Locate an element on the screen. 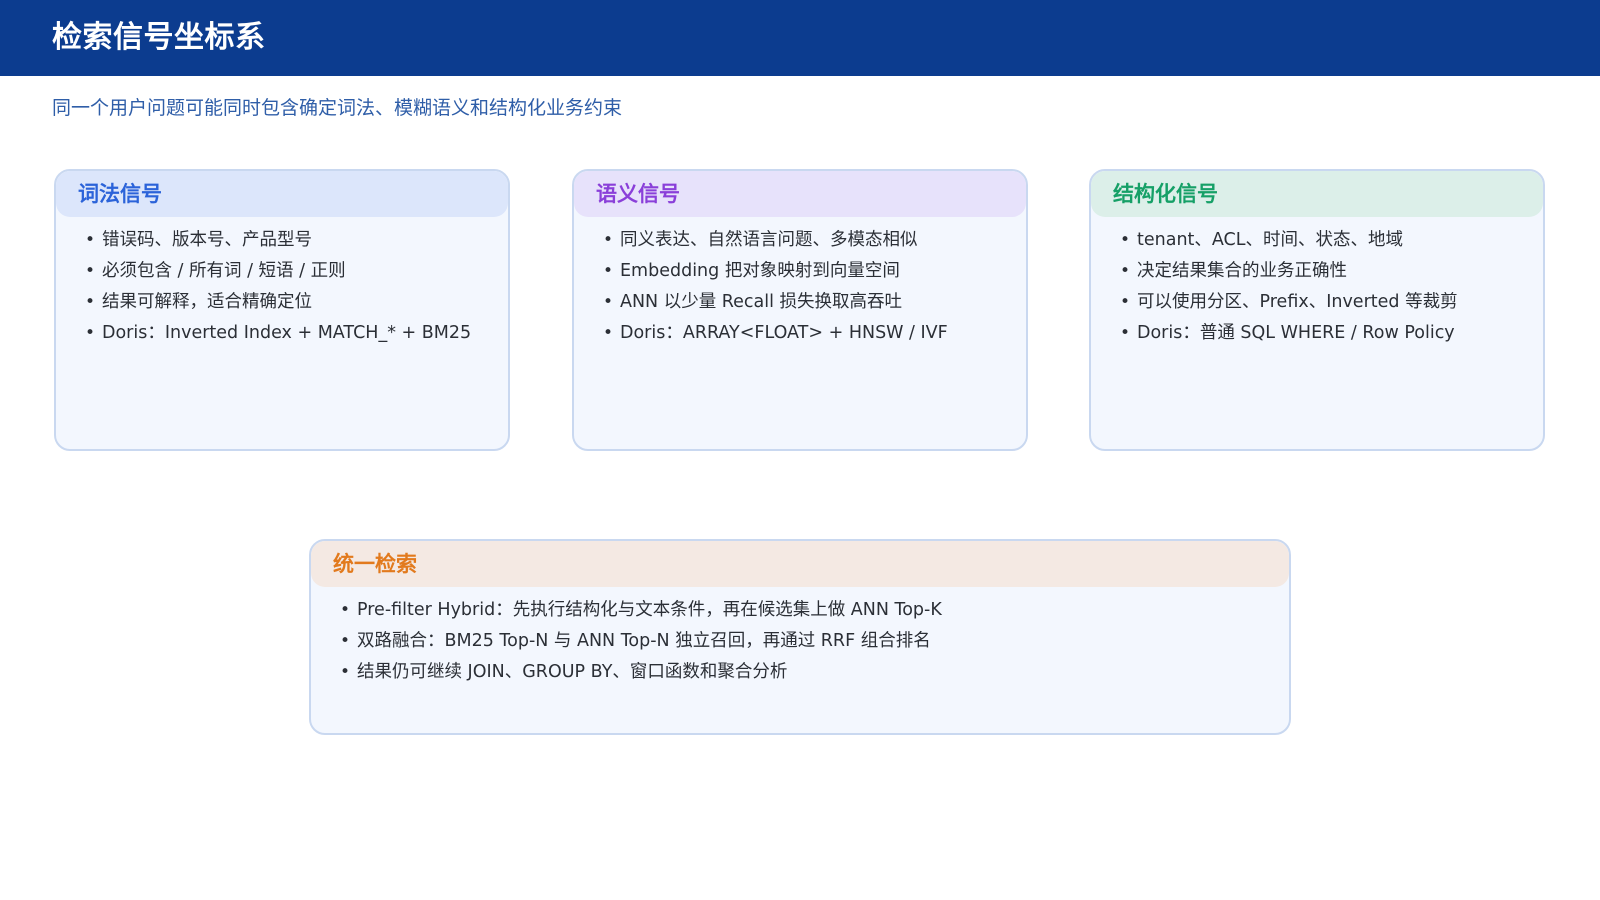  list-item: • Doris：普通 SQL WHERE / Row Policy is located at coordinates (1317, 333).